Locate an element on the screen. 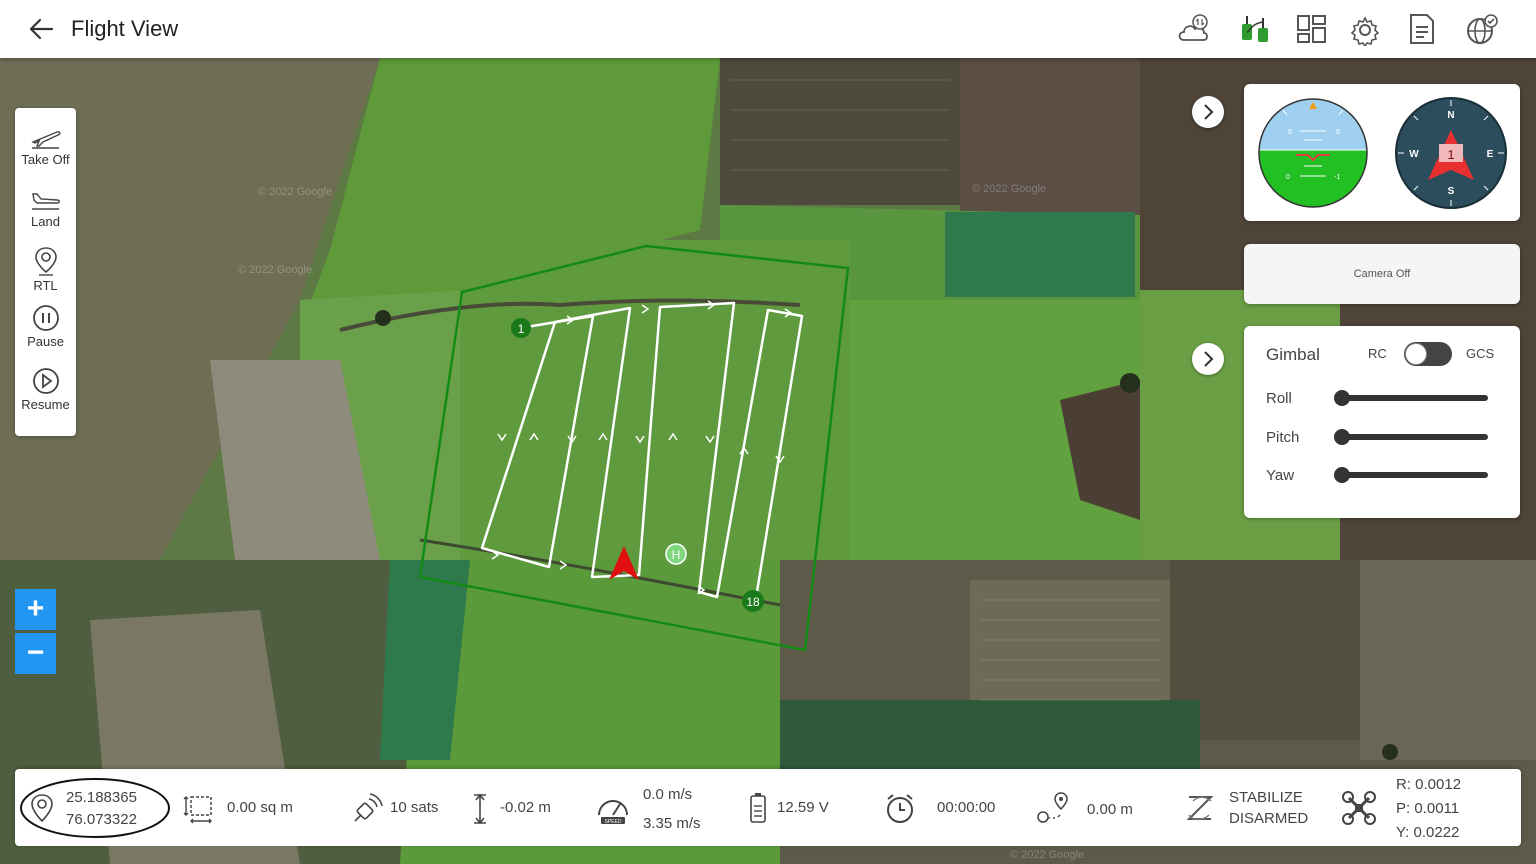 This screenshot has width=1536, height=864. page-title: Flight View is located at coordinates (125, 28).